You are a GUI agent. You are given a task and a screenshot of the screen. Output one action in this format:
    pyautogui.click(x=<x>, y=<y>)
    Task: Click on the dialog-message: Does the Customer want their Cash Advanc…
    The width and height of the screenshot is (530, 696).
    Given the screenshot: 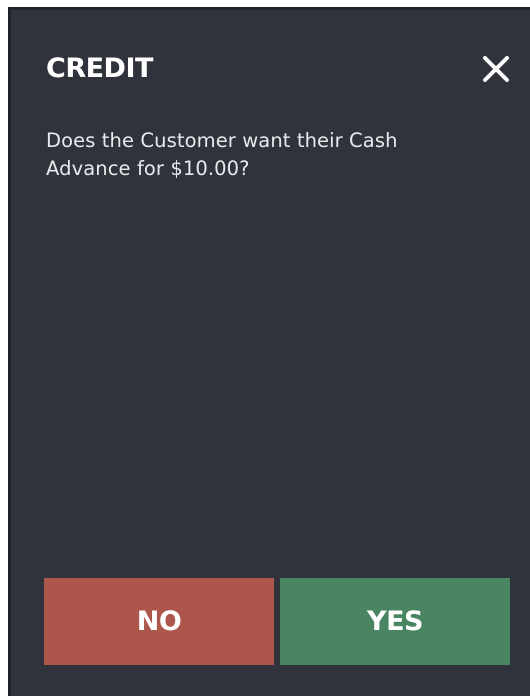 What is the action you would take?
    pyautogui.click(x=222, y=154)
    